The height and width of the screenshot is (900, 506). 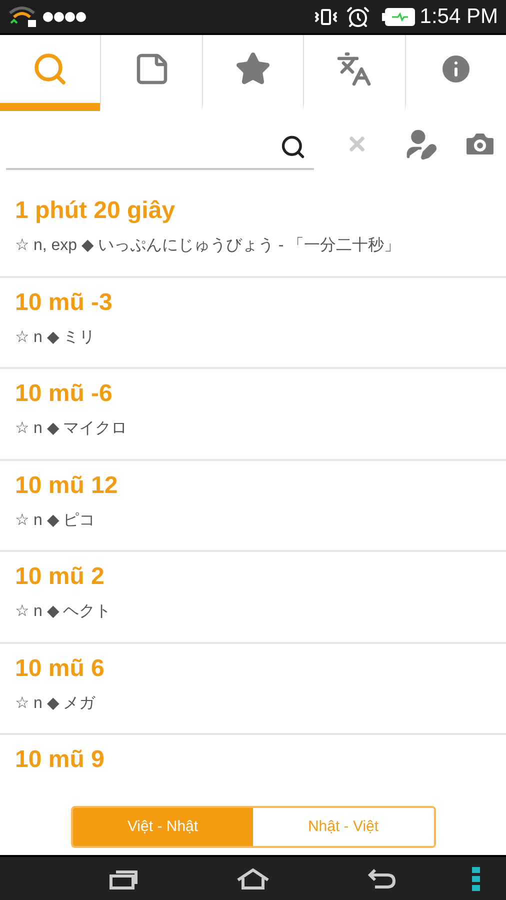 What do you see at coordinates (476, 878) in the screenshot?
I see `menu-icon` at bounding box center [476, 878].